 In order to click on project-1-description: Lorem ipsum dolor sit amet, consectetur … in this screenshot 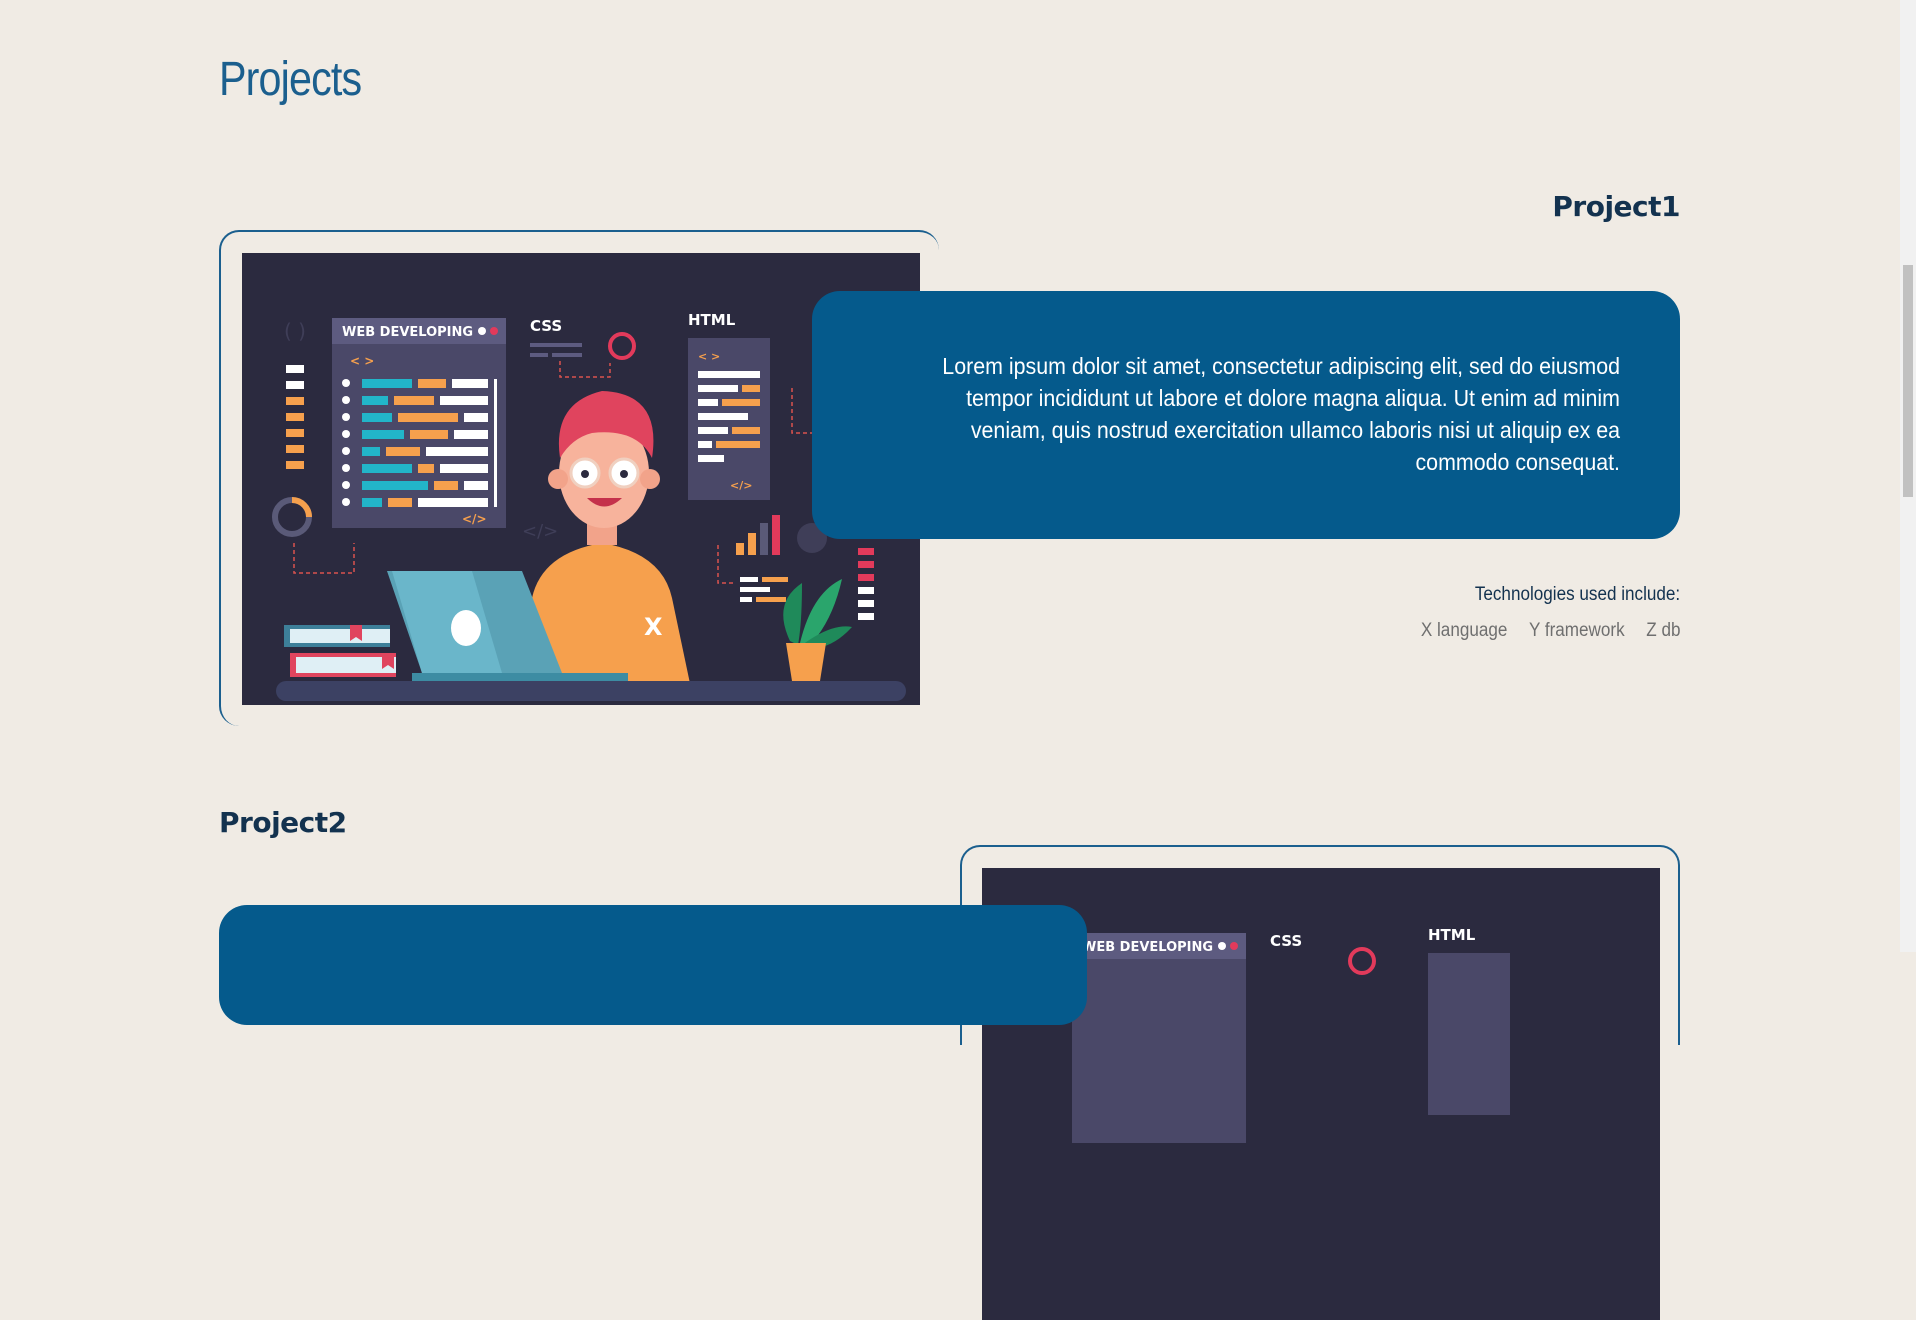, I will do `click(1281, 414)`.